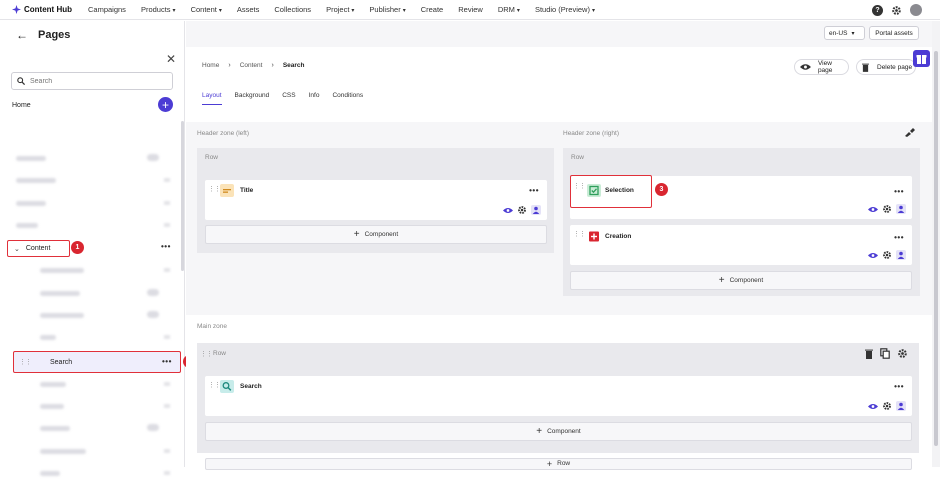 Image resolution: width=940 pixels, height=480 pixels. I want to click on user-avatar-icon, so click(916, 10).